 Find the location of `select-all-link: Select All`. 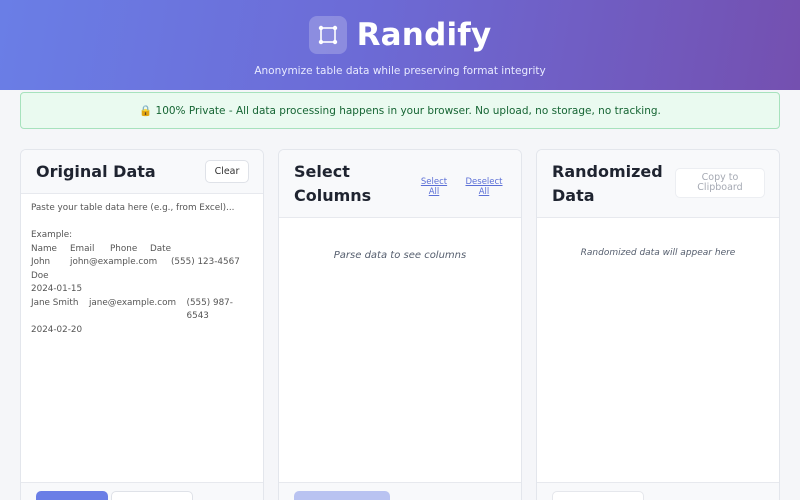

select-all-link: Select All is located at coordinates (434, 187).